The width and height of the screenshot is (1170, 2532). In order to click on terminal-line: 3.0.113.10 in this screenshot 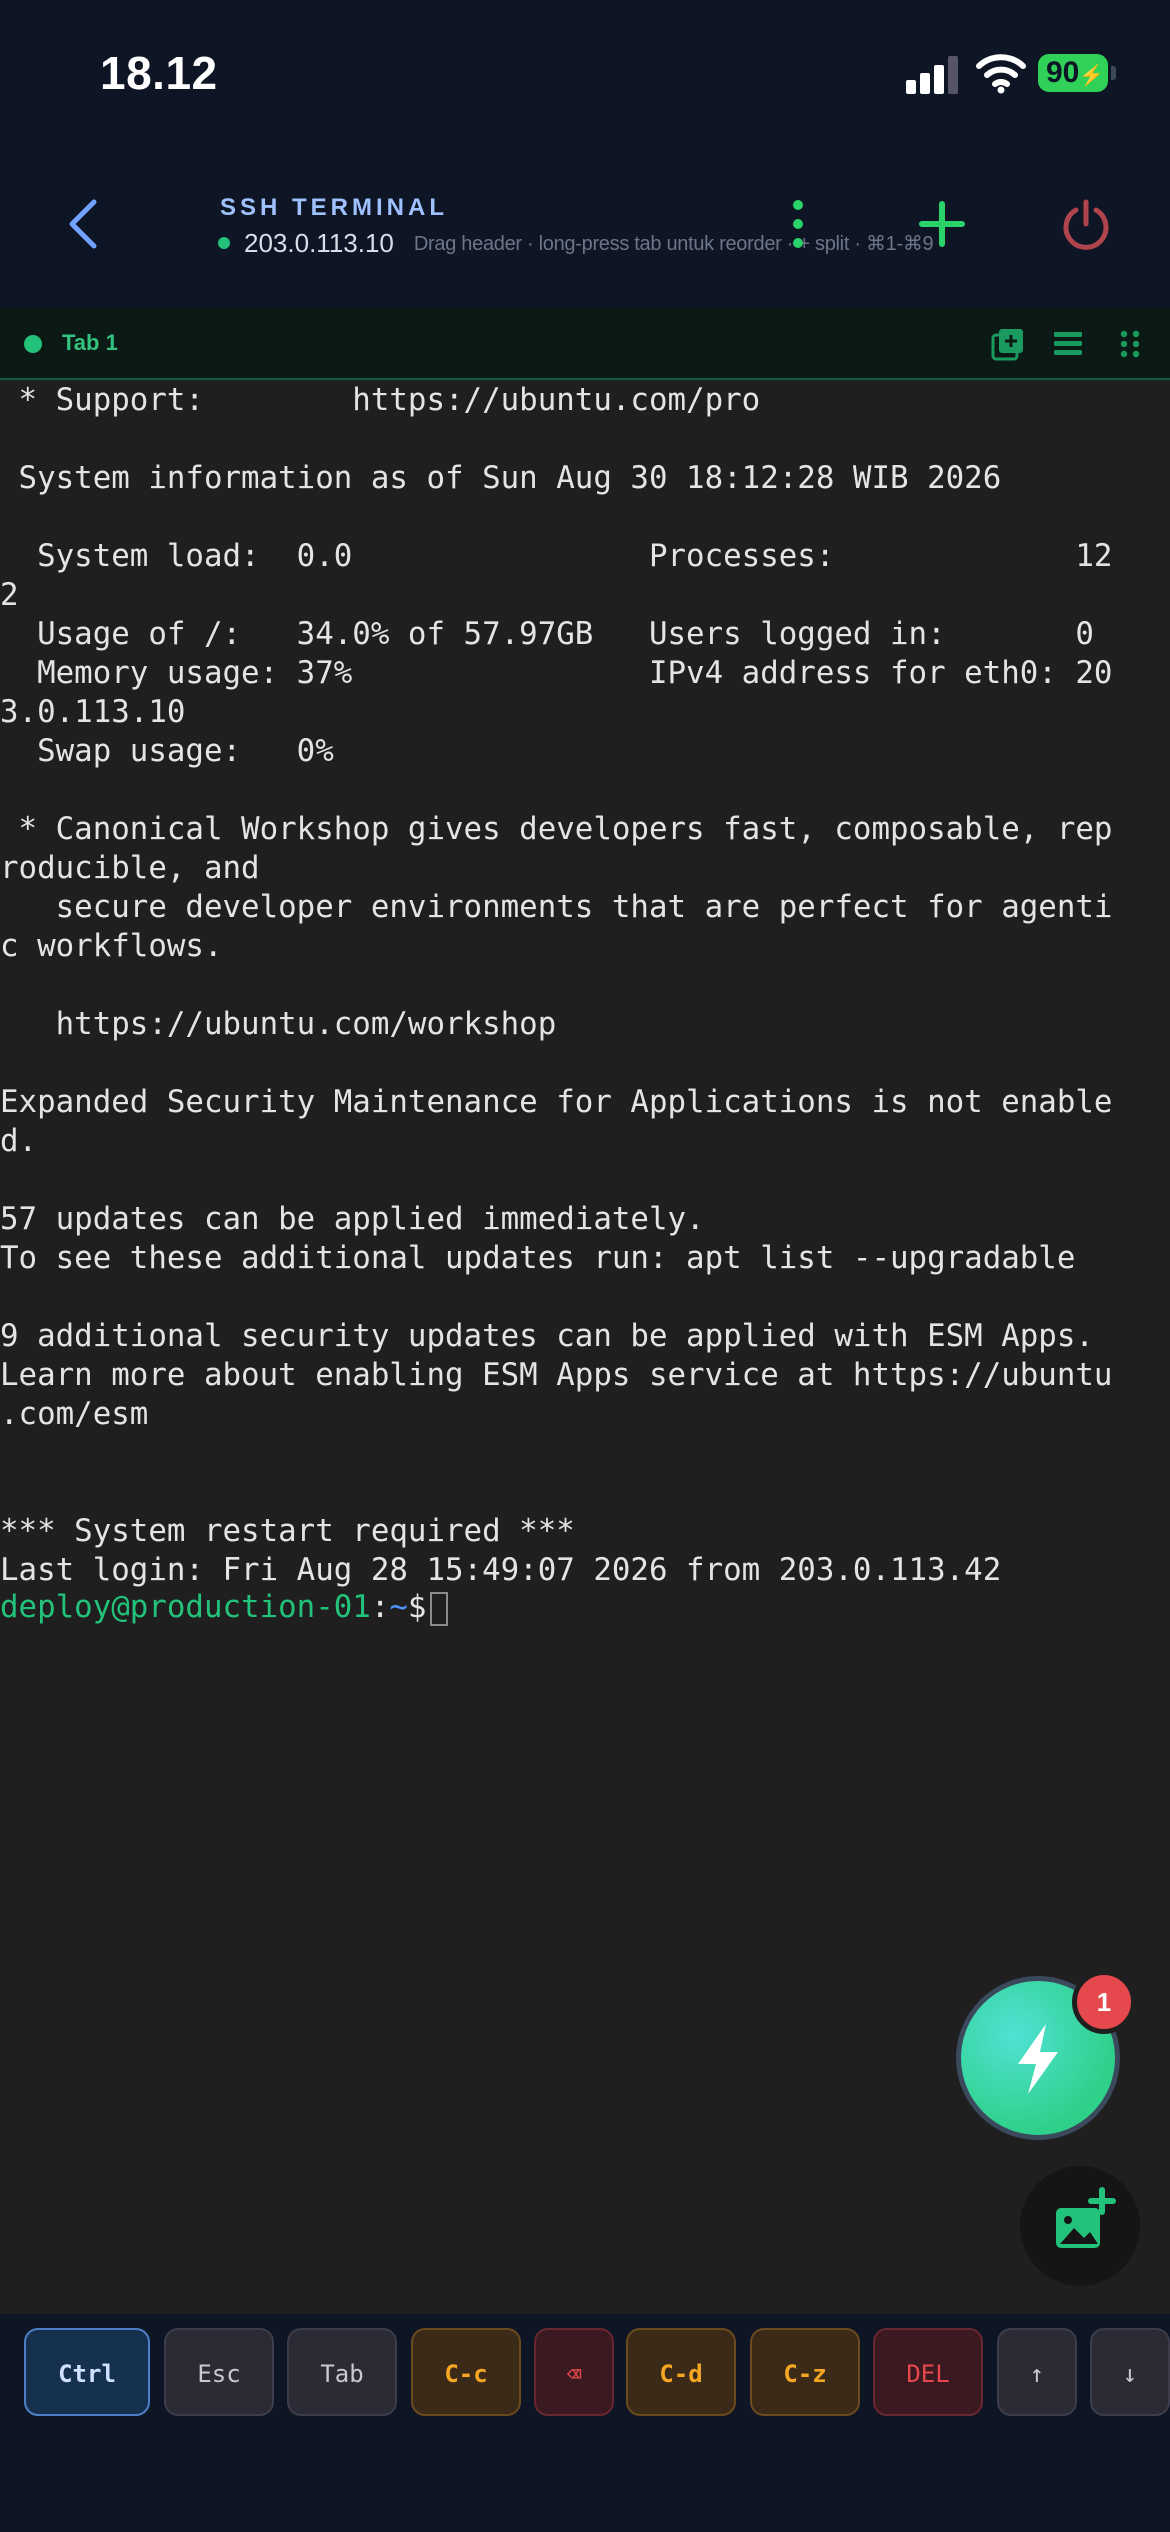, I will do `click(93, 712)`.